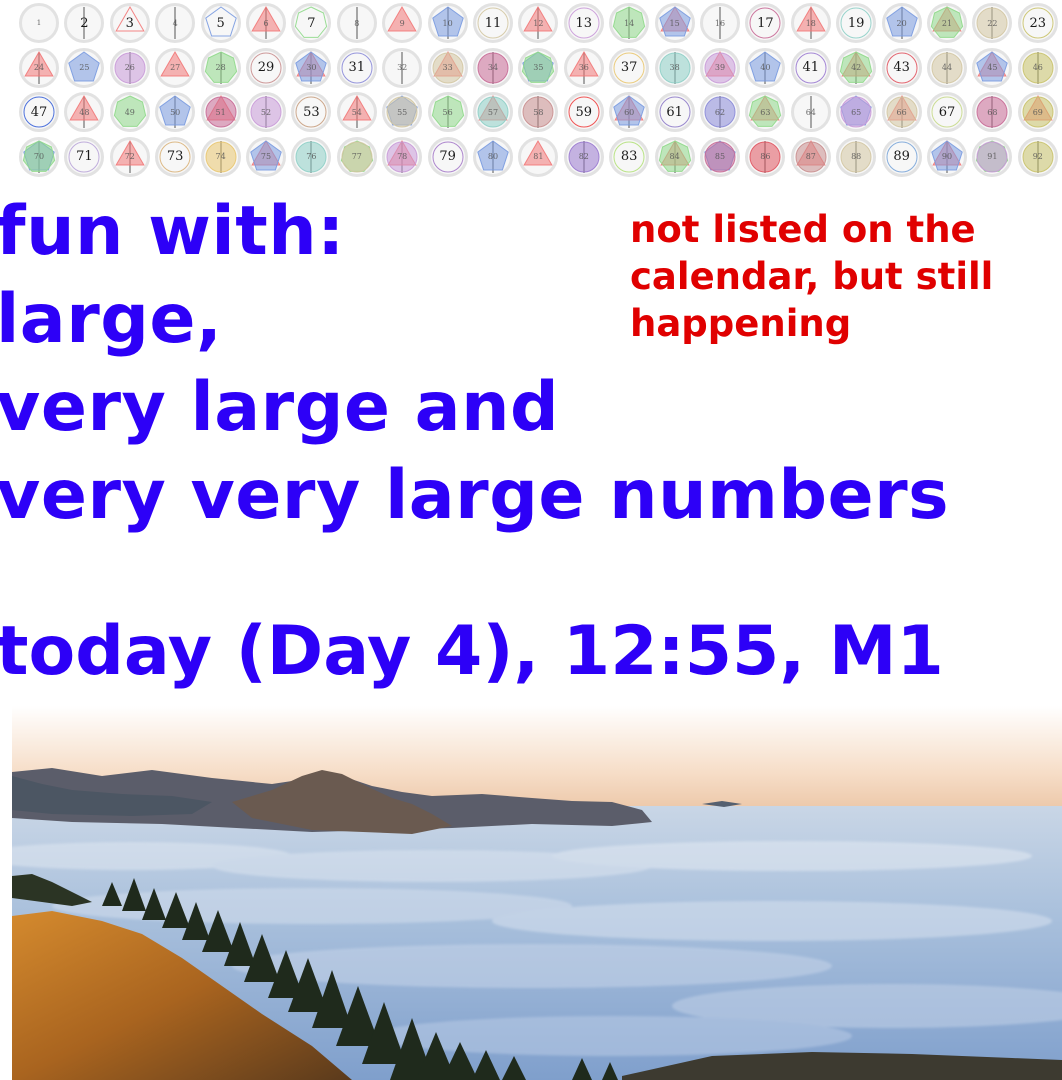 Image resolution: width=1062 pixels, height=1080 pixels. I want to click on number-token: 27, so click(175, 68).